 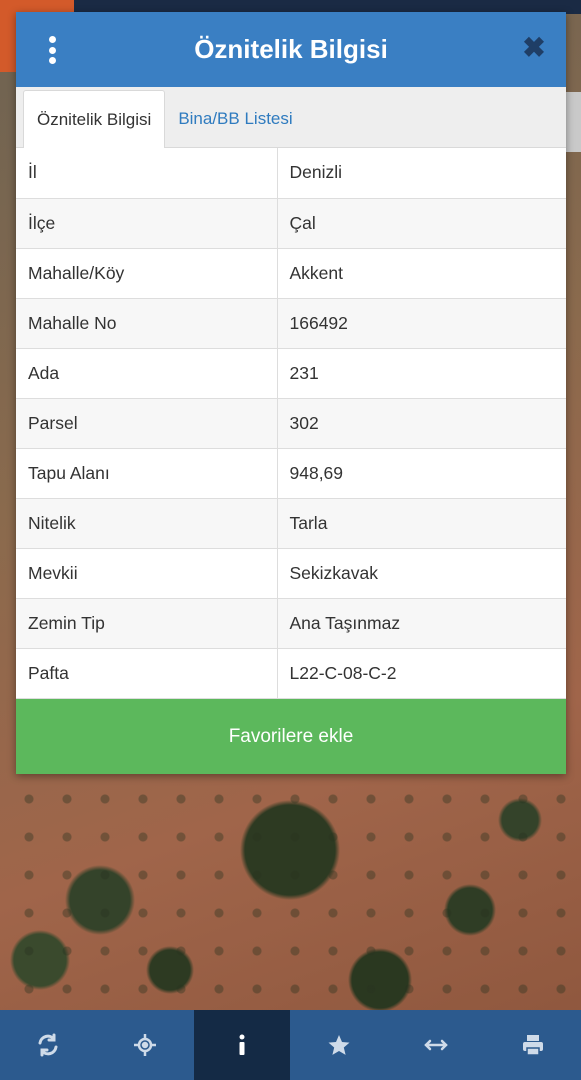 I want to click on print-icon, so click(x=532, y=1045).